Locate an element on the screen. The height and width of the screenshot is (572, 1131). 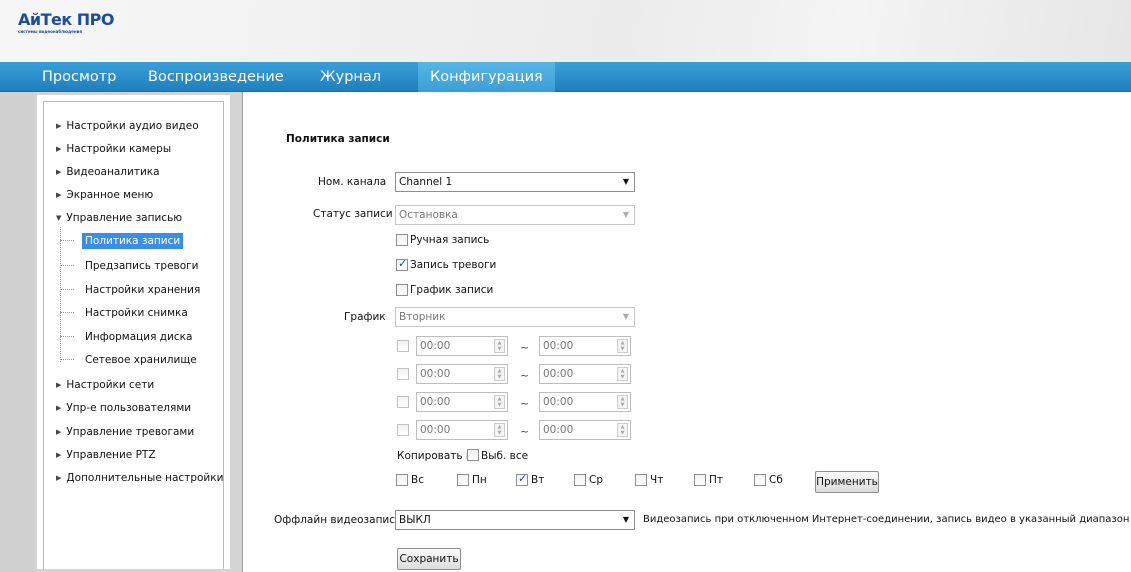
day-sat-checkbox is located at coordinates (760, 480).